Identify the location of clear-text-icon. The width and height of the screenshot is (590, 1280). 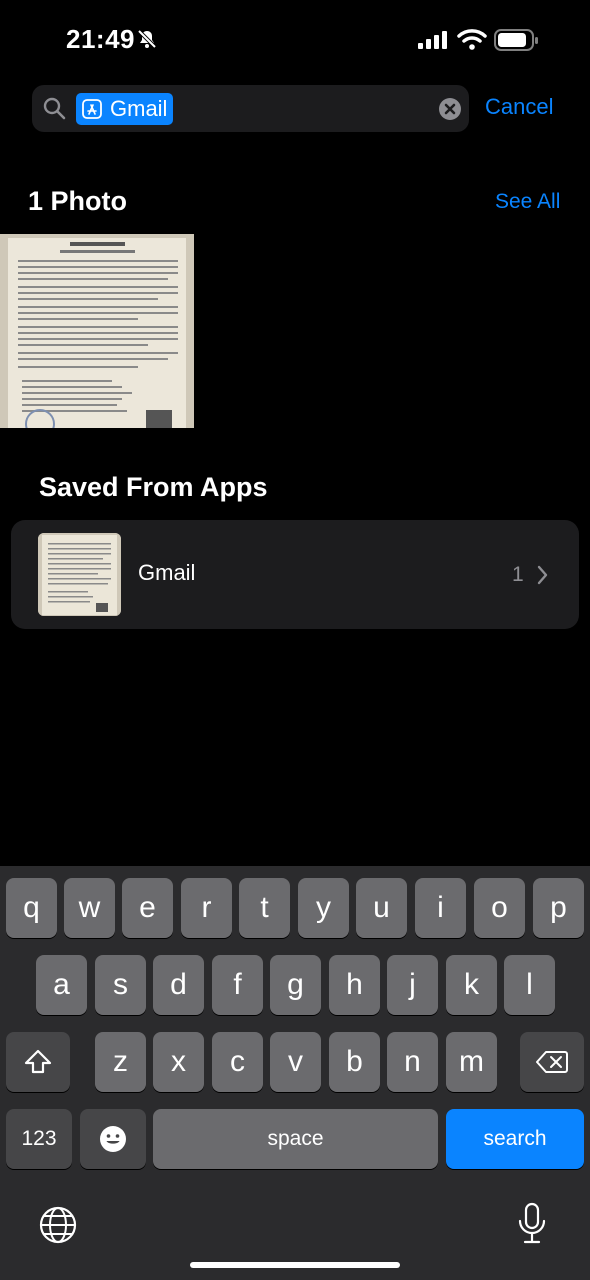
(450, 109).